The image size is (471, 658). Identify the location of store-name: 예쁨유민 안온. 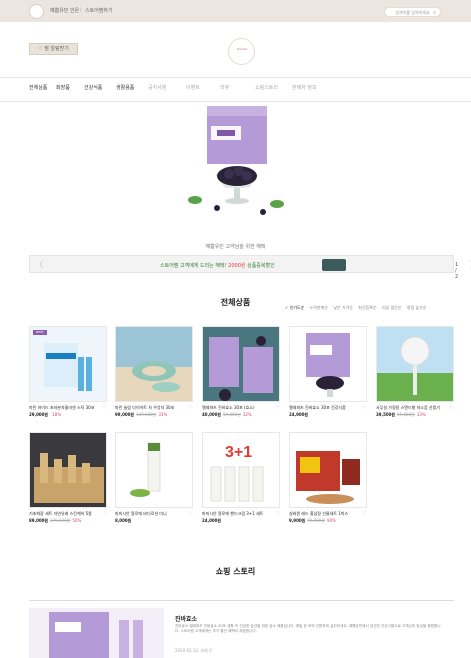
(64, 10).